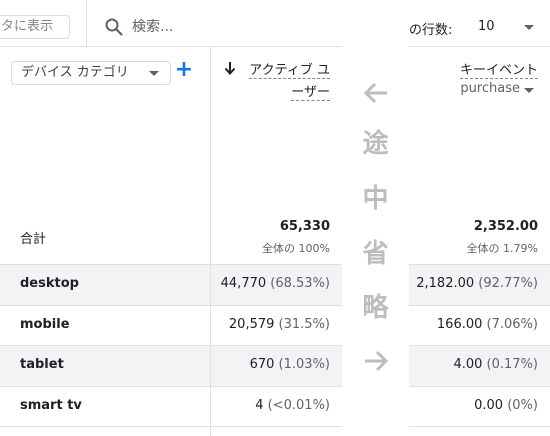 The image size is (550, 436). I want to click on row-active-users-smart-tv: 4 (<0.01%), so click(292, 405).